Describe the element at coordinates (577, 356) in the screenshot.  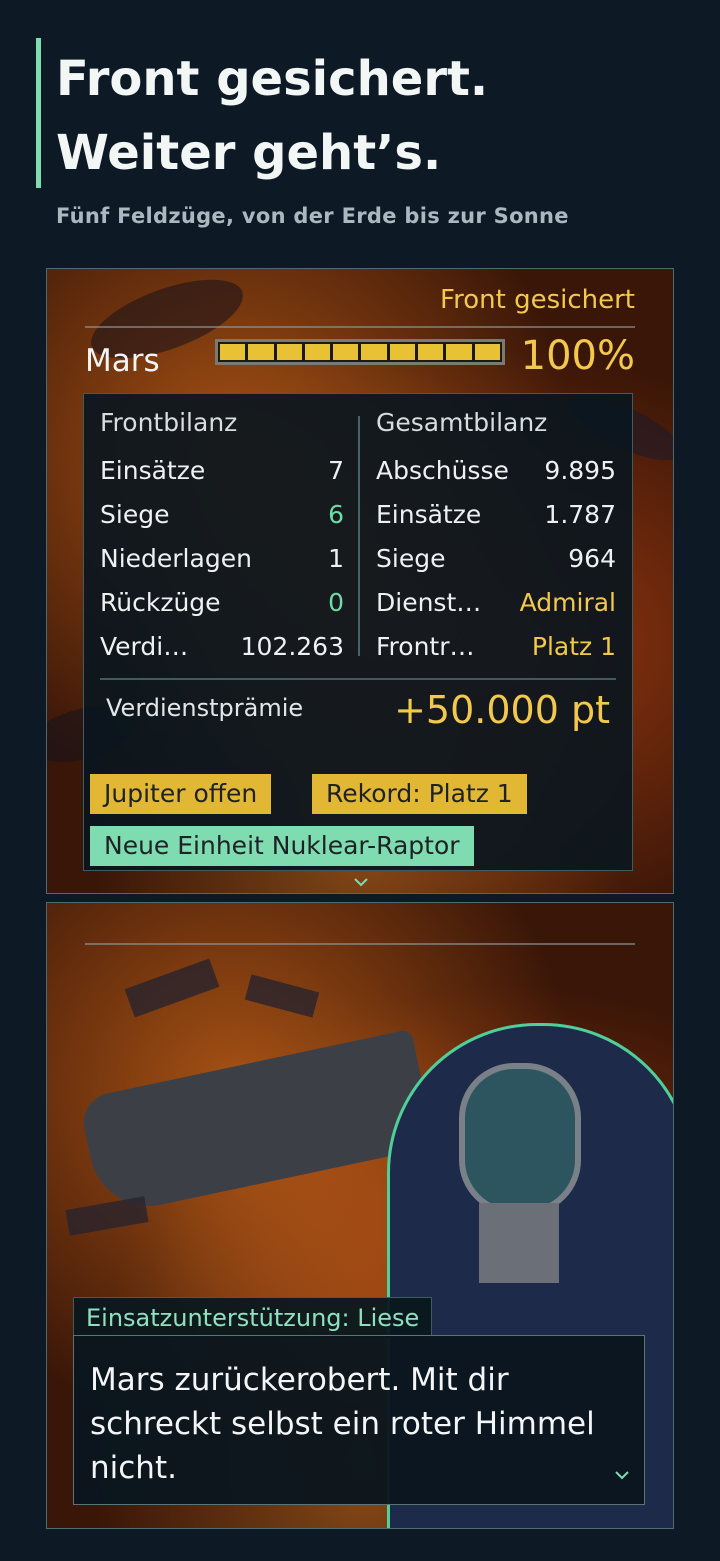
I see `progress-percent: 100%` at that location.